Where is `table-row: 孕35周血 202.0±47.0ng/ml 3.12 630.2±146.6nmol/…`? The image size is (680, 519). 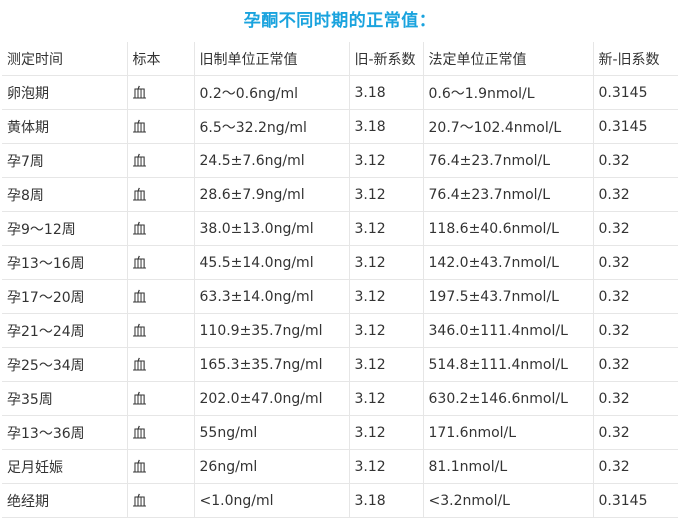 table-row: 孕35周血 202.0±47.0ng/ml 3.12 630.2±146.6nmol/… is located at coordinates (340, 398).